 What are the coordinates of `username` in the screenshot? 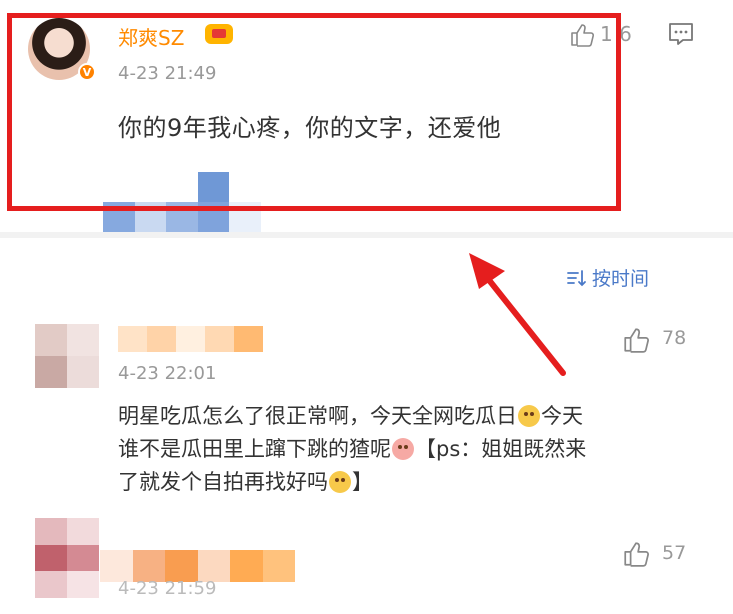 It's located at (190, 339).